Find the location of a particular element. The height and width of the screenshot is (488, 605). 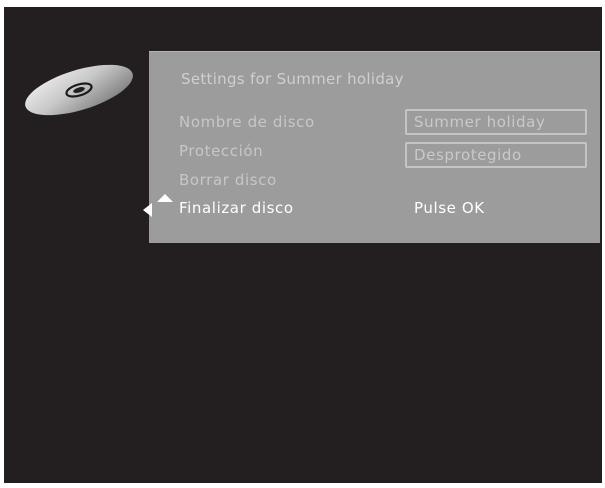

protection-field: Desprotegido is located at coordinates (496, 155).